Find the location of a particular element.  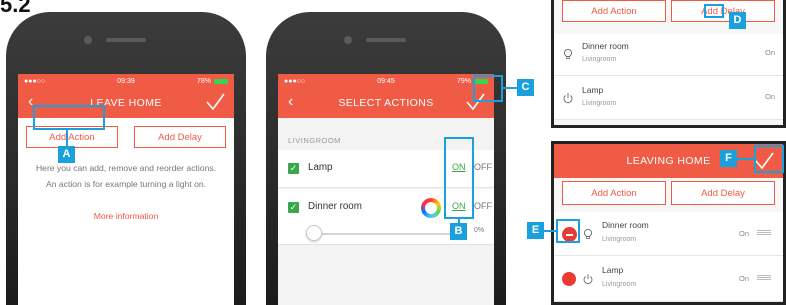

step-number: 5.2 is located at coordinates (15, 8).